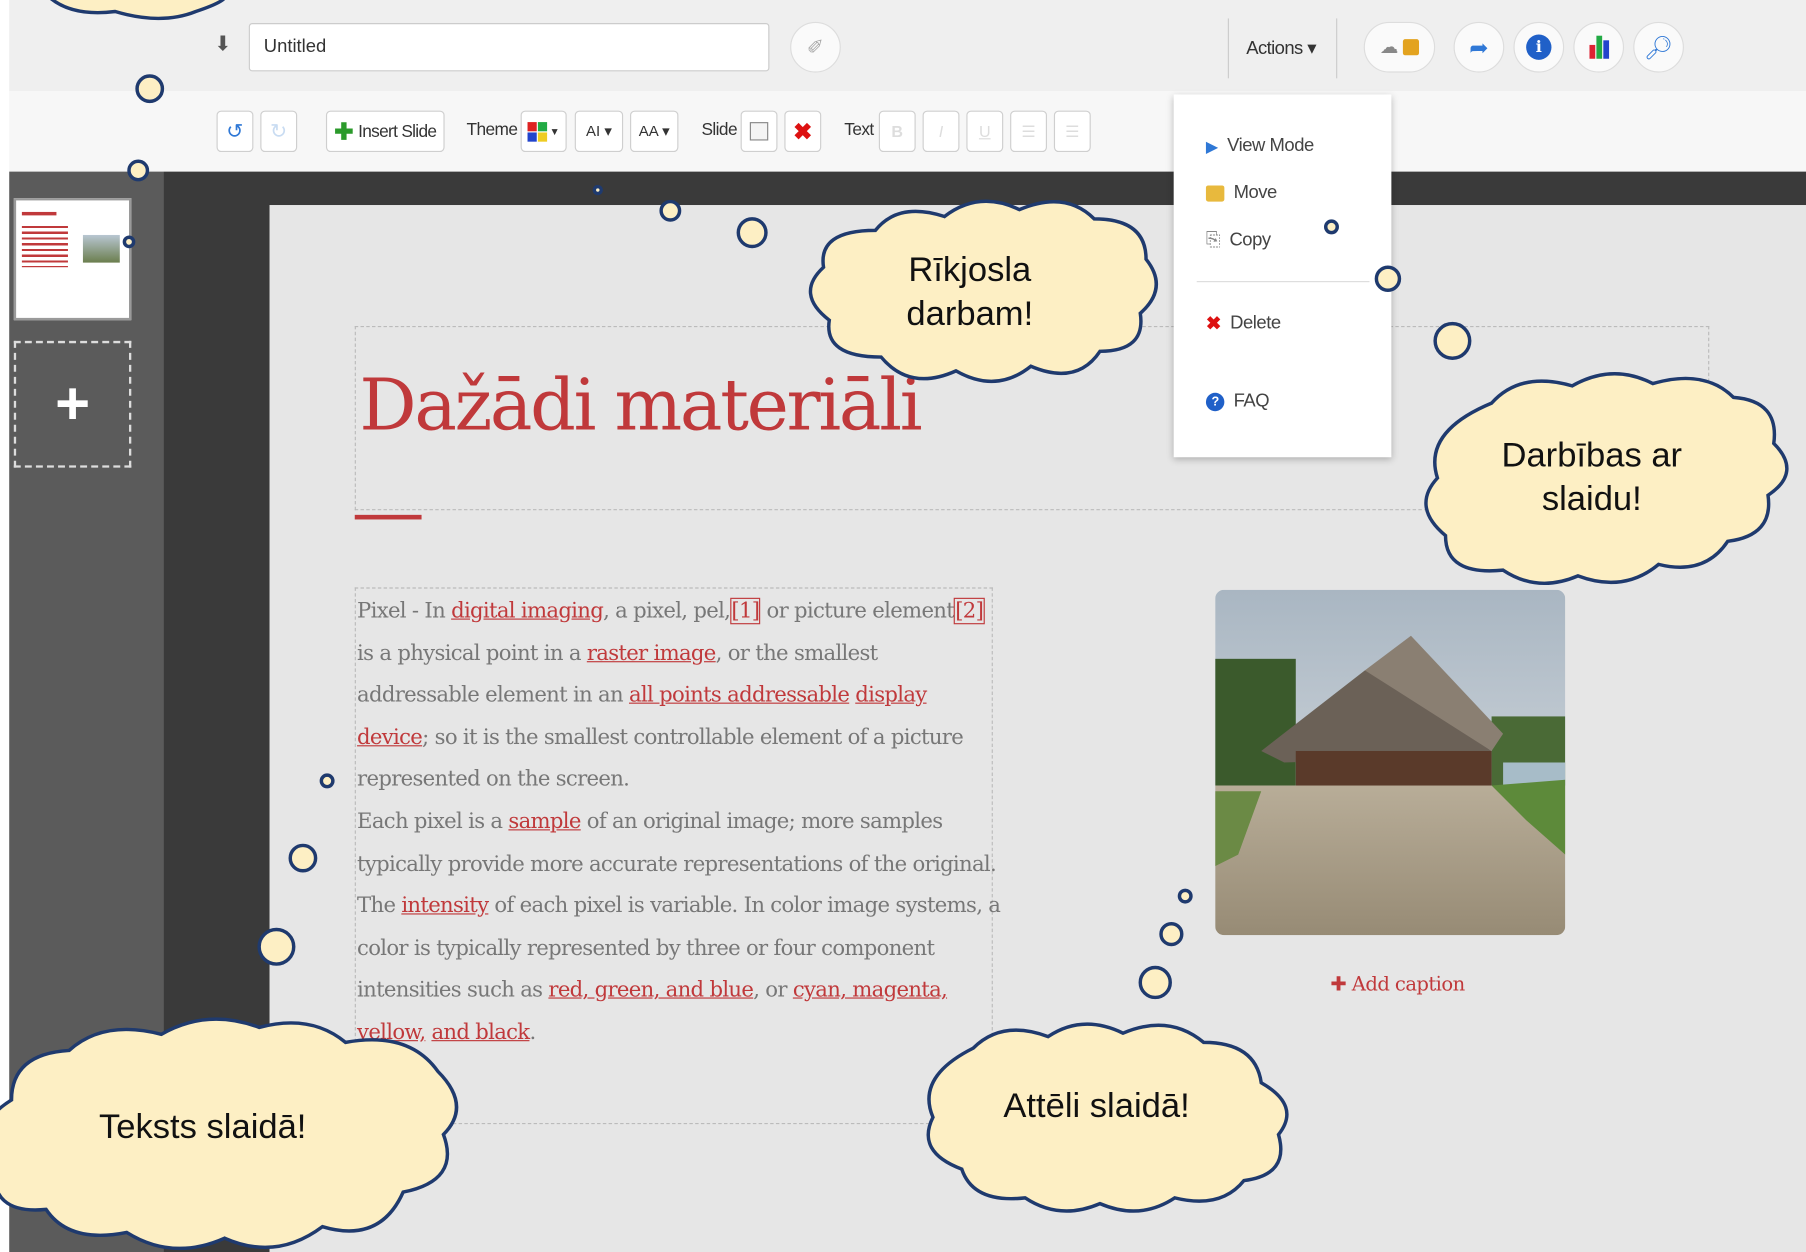 Image resolution: width=1806 pixels, height=1252 pixels. Describe the element at coordinates (970, 270) in the screenshot. I see `callout-line: Rīkjosla` at that location.